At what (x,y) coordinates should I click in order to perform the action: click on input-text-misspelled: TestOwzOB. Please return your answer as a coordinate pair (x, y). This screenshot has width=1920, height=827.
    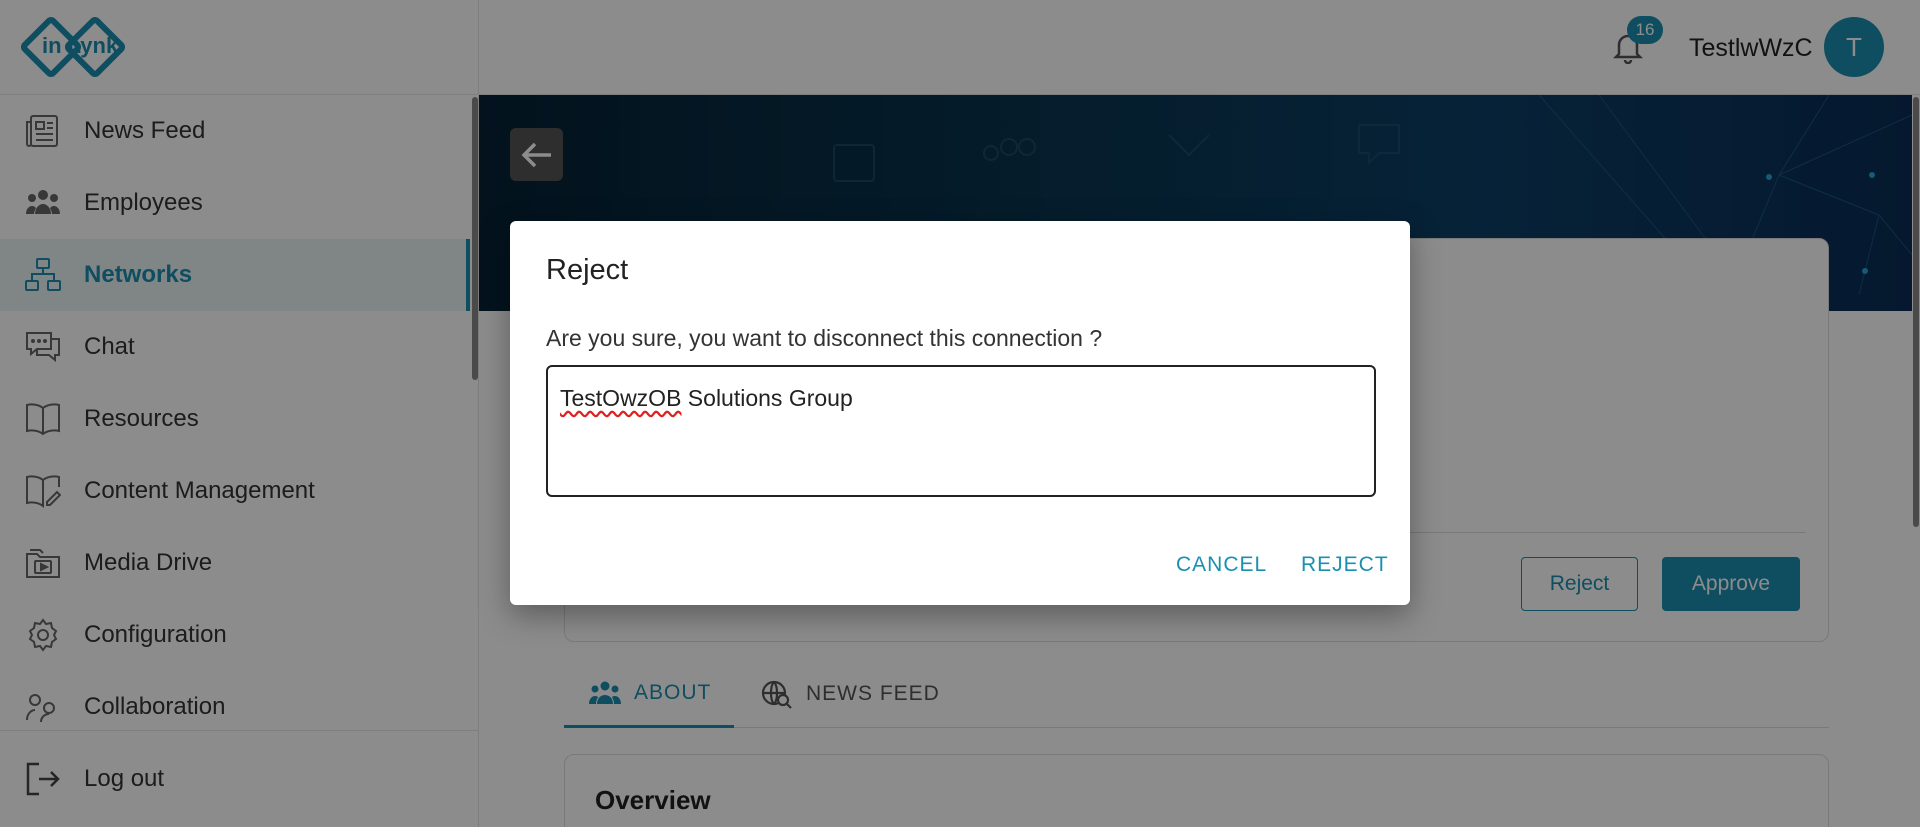
    Looking at the image, I should click on (621, 398).